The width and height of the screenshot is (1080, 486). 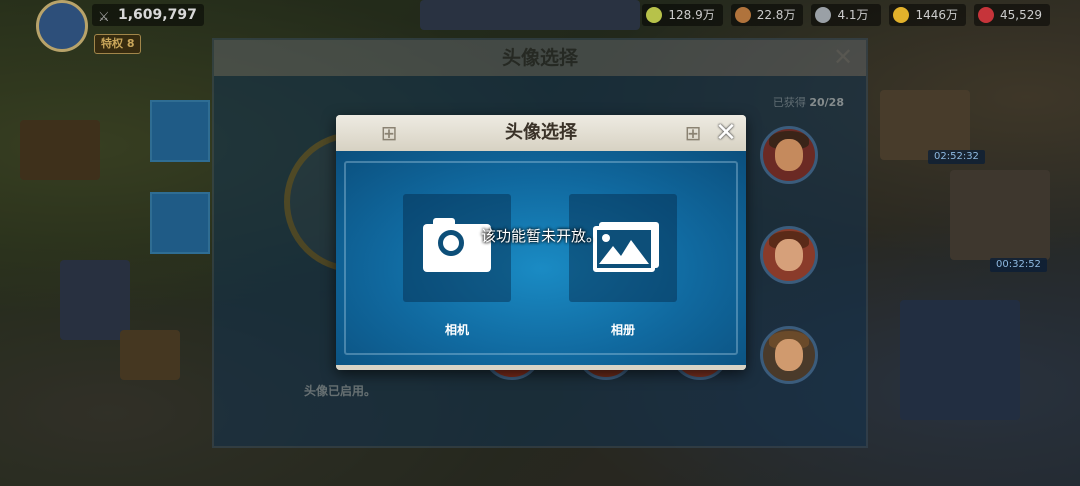 I want to click on camera-button, so click(x=457, y=248).